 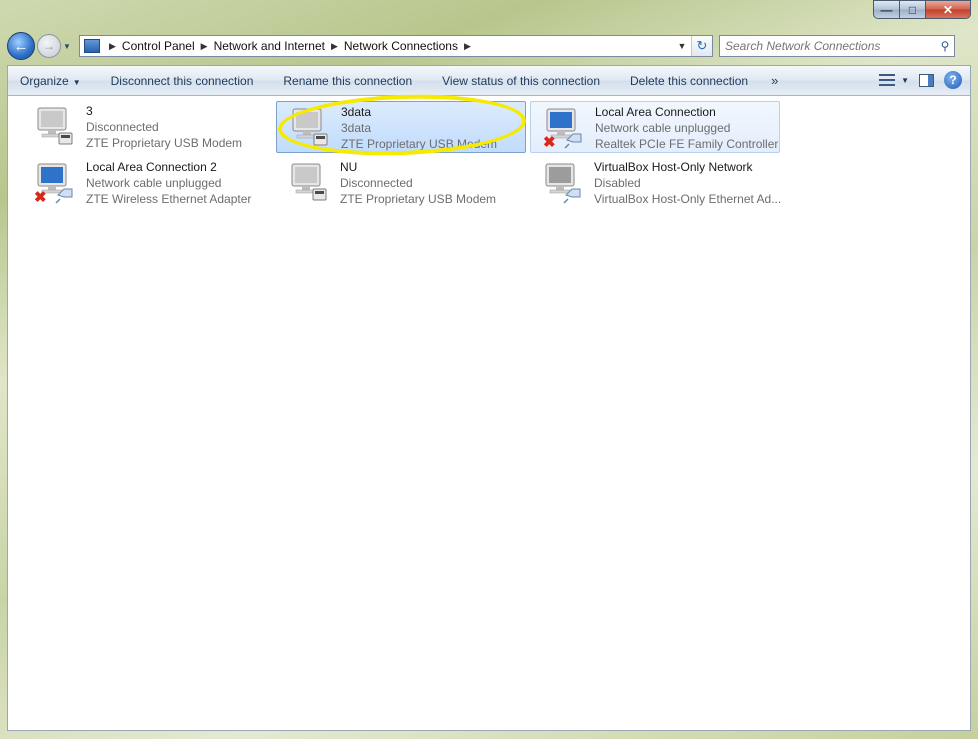 I want to click on delete-button: Delete this connection, so click(x=689, y=81).